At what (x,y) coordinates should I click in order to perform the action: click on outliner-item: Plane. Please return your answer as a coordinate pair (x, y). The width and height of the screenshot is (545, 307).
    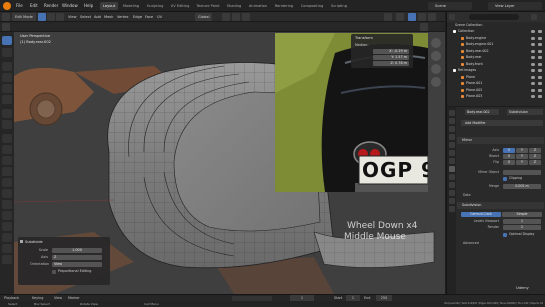
    Looking at the image, I should click on (496, 77).